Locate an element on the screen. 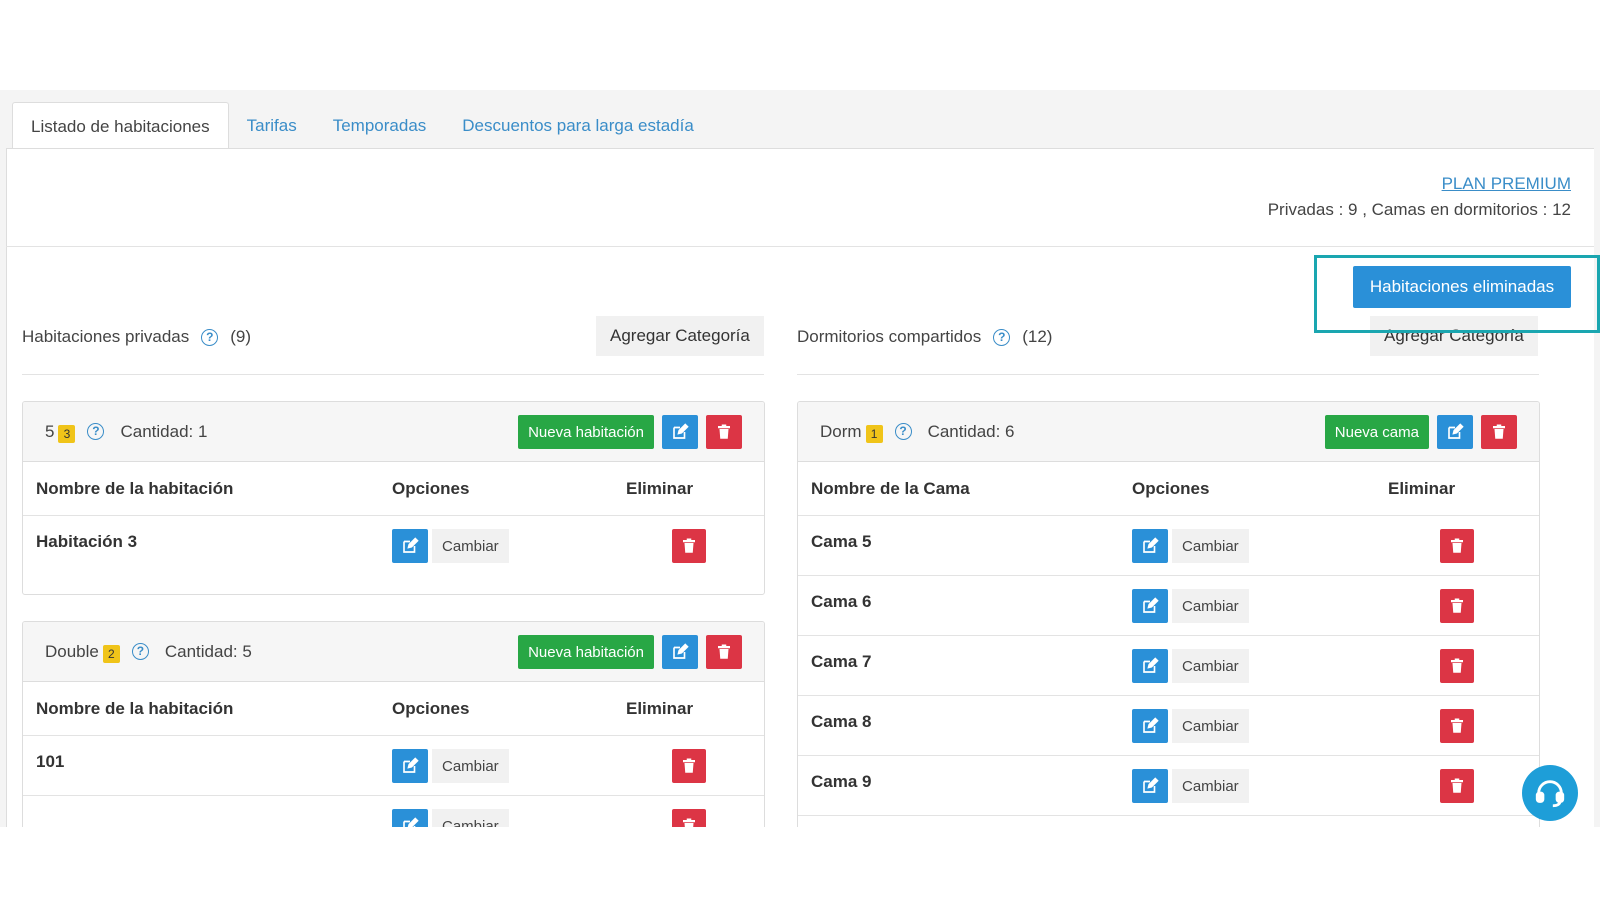  tab-seasons: Temporadas is located at coordinates (380, 125).